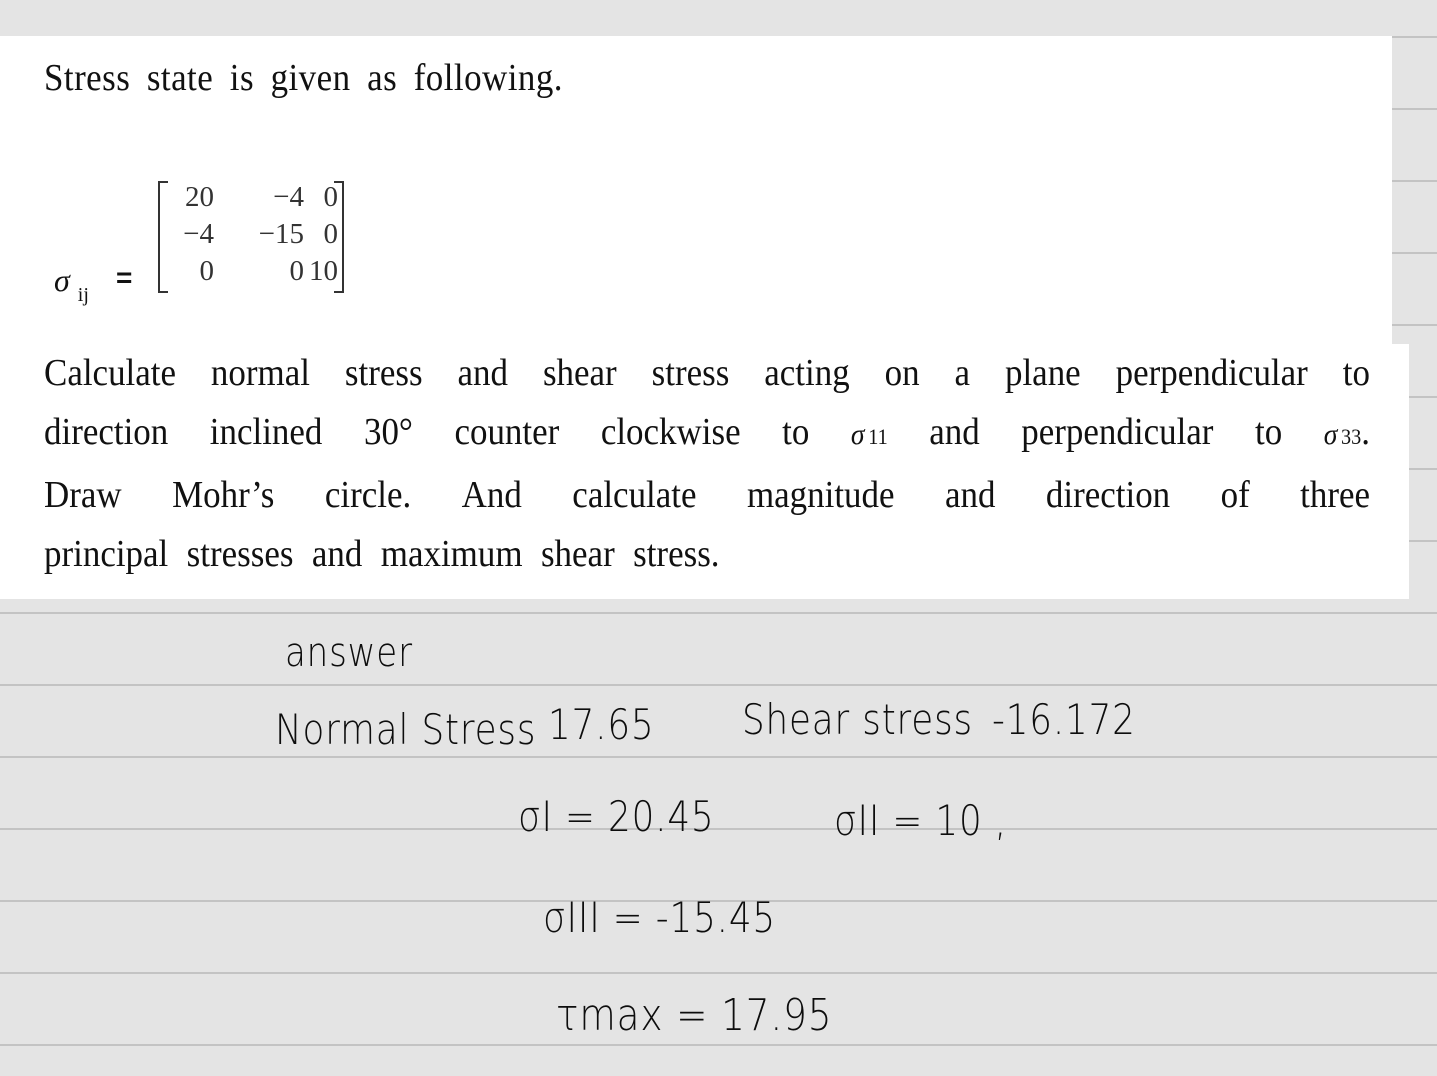 This screenshot has height=1076, width=1437. I want to click on normal-stress-value: 17.65, so click(601, 724).